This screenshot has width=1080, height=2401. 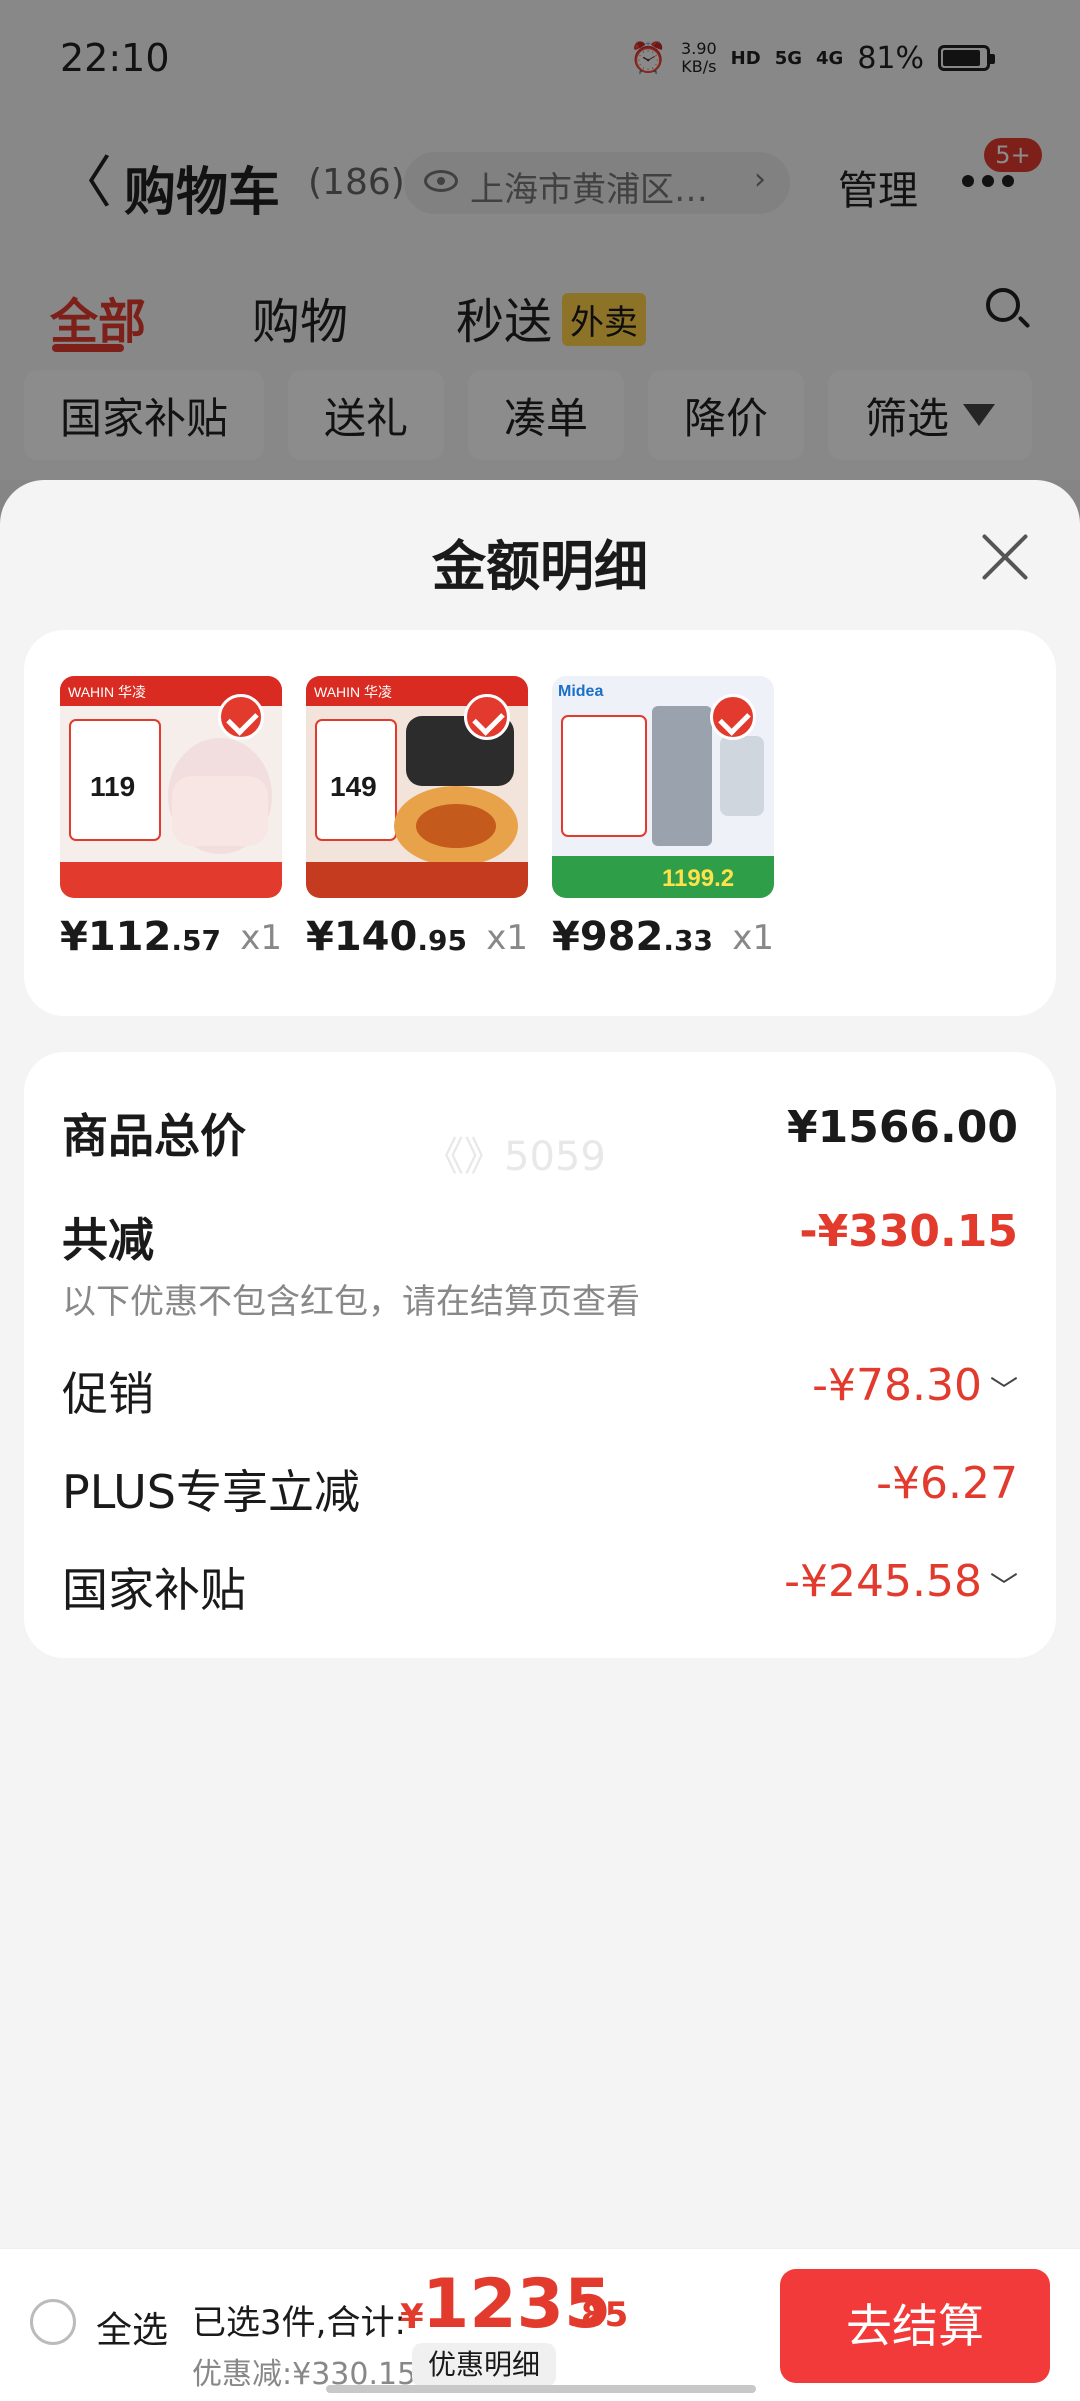 What do you see at coordinates (154, 1136) in the screenshot?
I see `total-price-label: 商品总价` at bounding box center [154, 1136].